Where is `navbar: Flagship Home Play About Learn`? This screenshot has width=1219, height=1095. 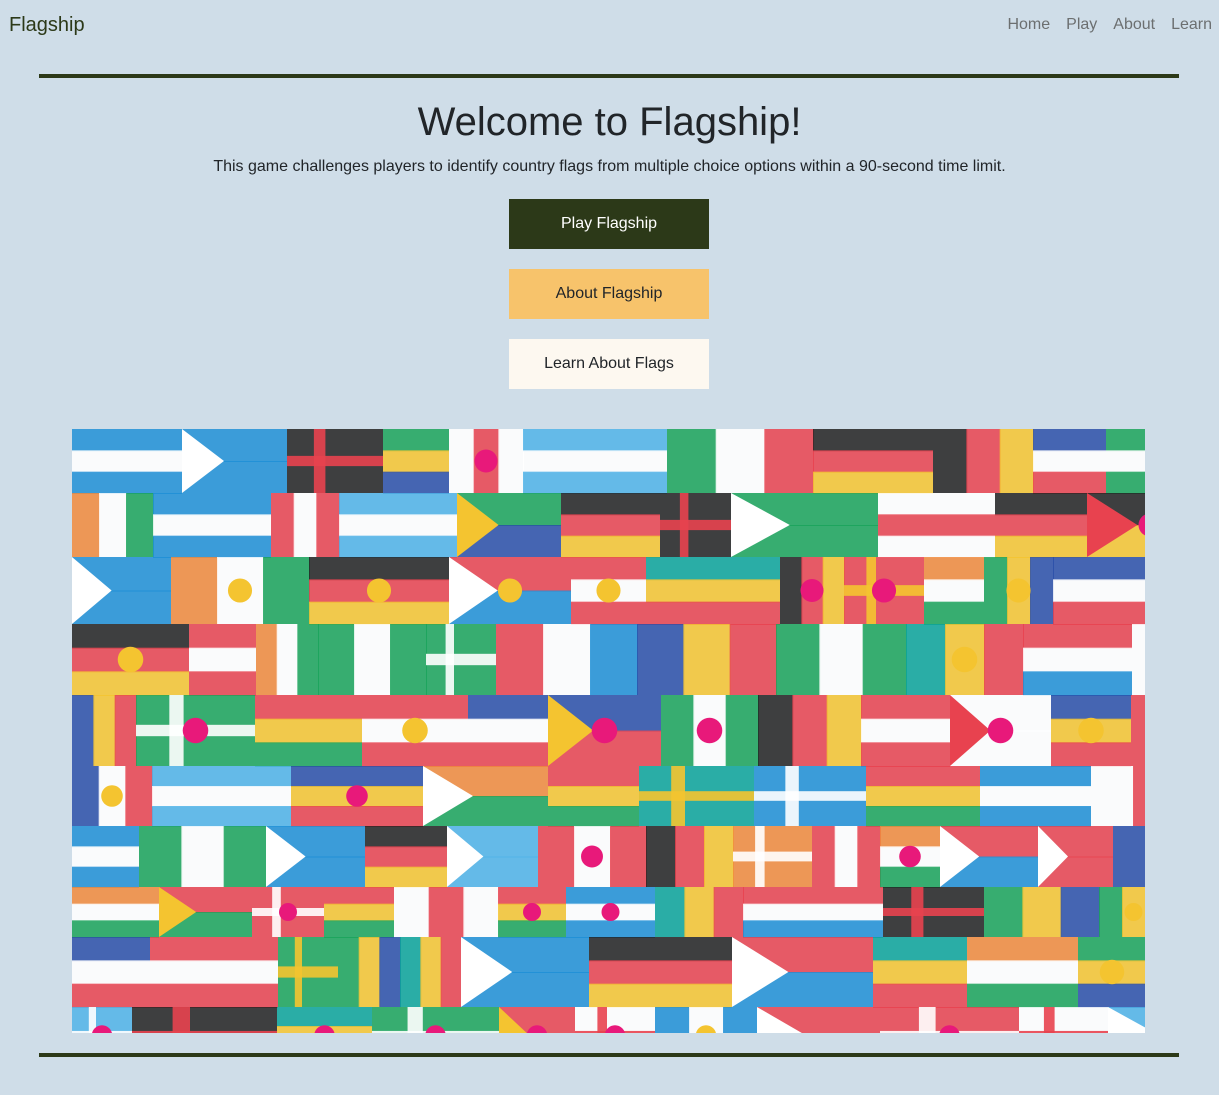 navbar: Flagship Home Play About Learn is located at coordinates (609, 27).